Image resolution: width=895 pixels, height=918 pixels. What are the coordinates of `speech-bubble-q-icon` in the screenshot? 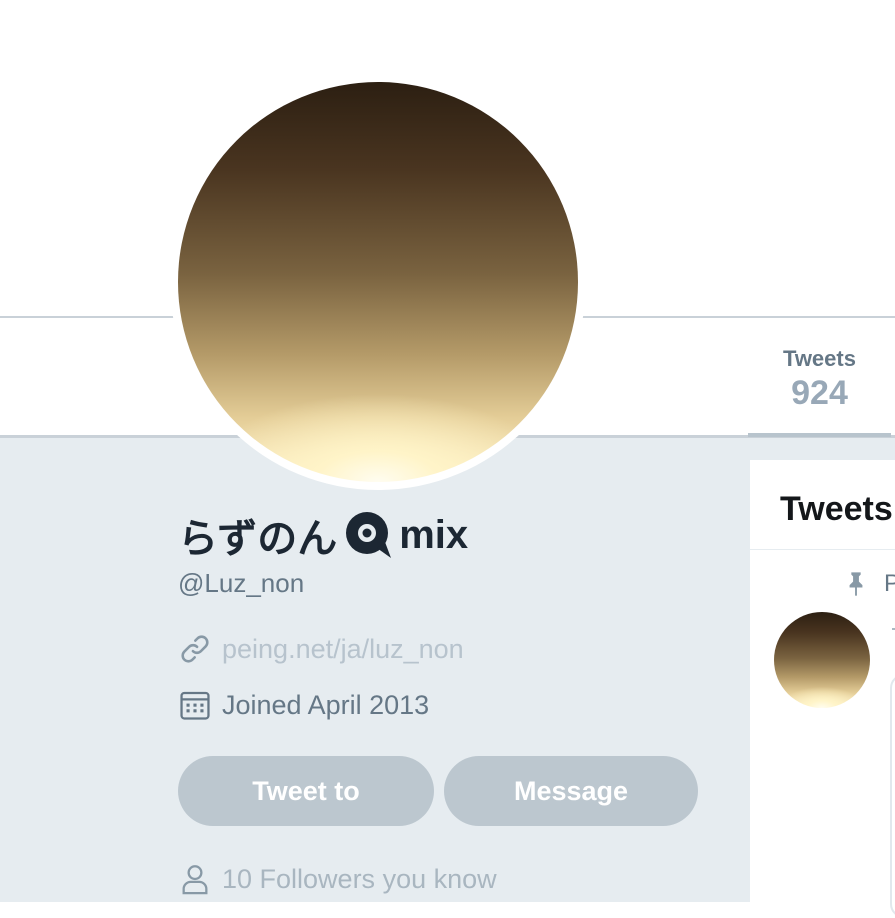 It's located at (369, 535).